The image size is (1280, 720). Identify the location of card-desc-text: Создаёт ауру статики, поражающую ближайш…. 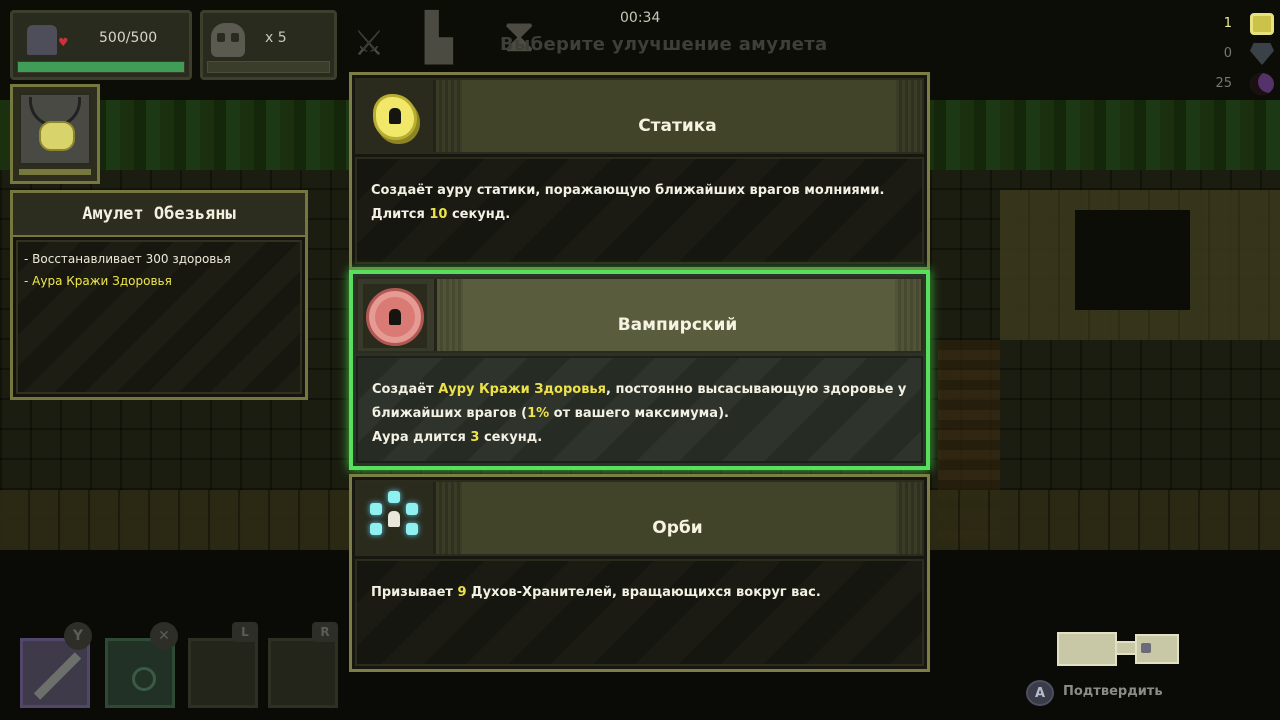
(639, 203).